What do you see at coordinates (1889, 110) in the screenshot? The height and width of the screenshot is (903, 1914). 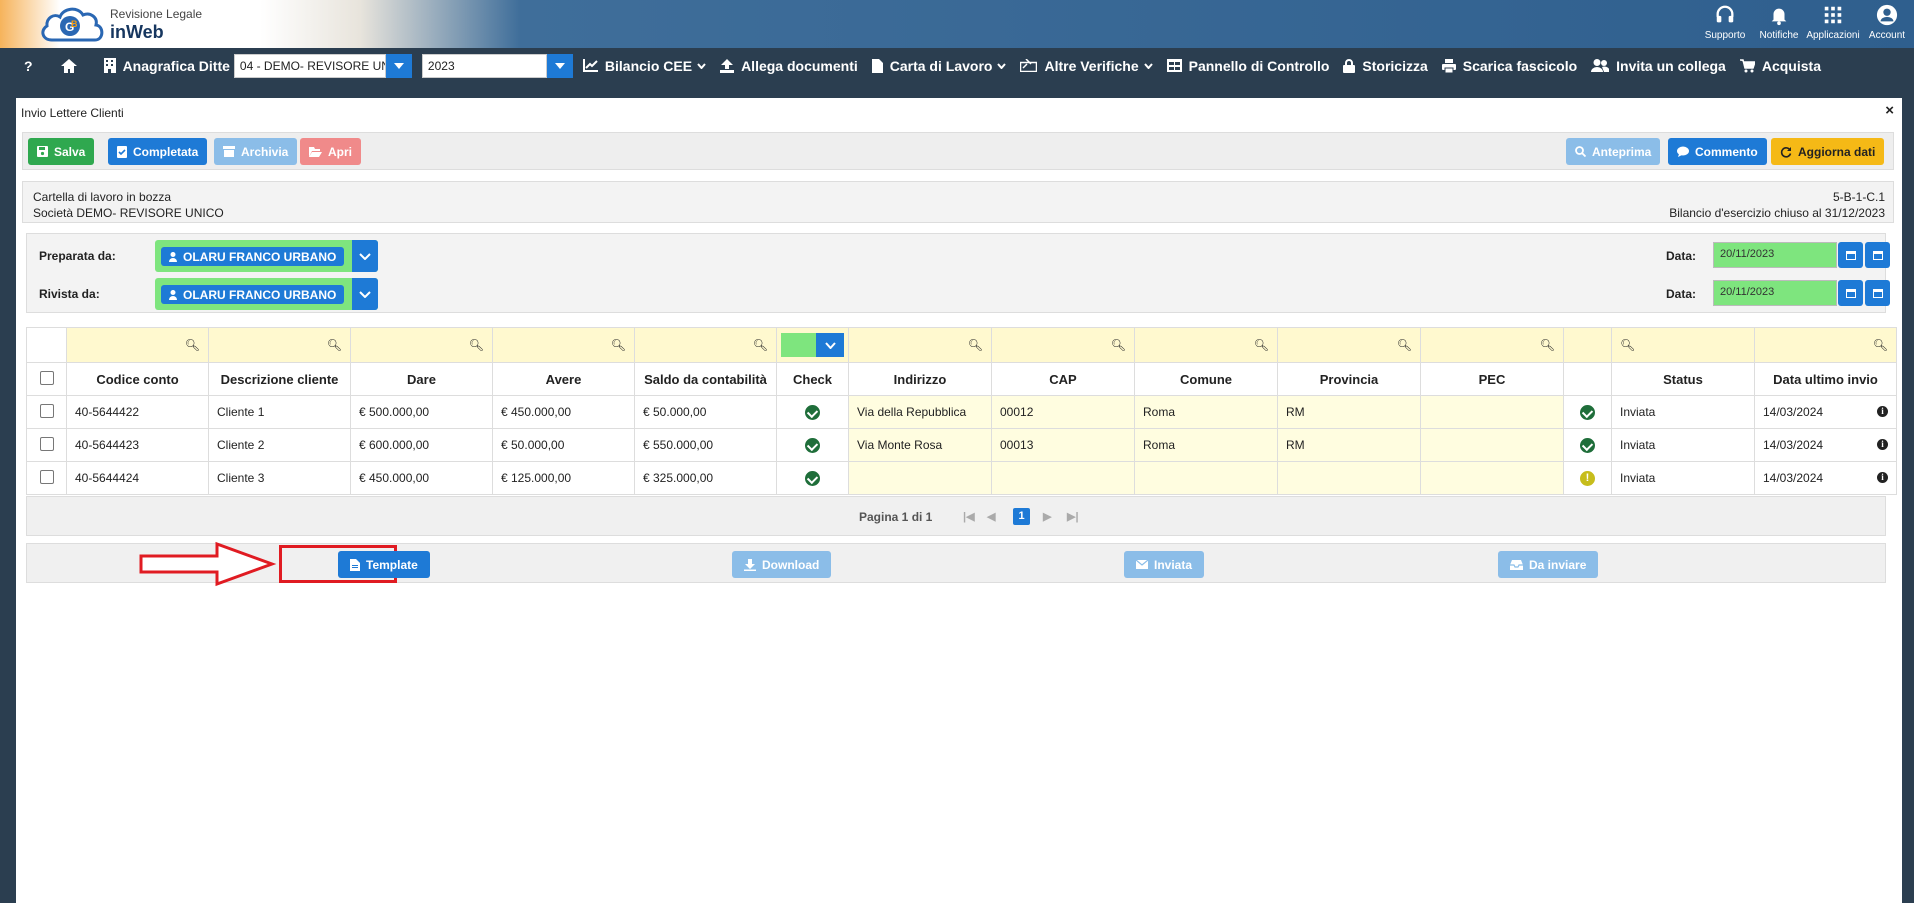 I see `close-icon: ×` at bounding box center [1889, 110].